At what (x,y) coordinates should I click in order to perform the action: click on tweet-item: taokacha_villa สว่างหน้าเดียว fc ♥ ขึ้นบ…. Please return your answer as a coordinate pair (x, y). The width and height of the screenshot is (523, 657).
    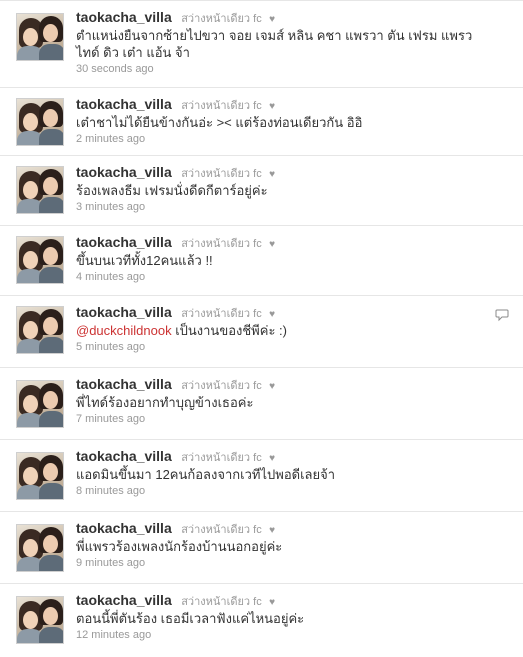
    Looking at the image, I should click on (261, 261).